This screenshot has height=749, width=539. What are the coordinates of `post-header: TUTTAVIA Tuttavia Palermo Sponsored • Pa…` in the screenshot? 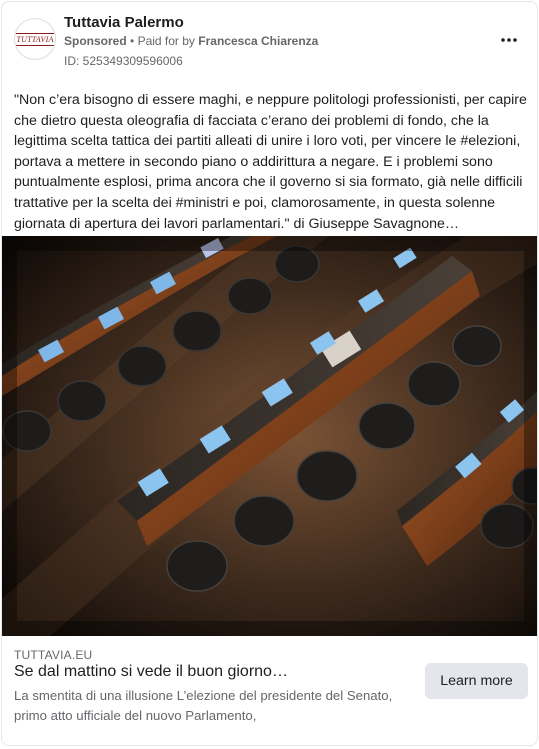 It's located at (269, 41).